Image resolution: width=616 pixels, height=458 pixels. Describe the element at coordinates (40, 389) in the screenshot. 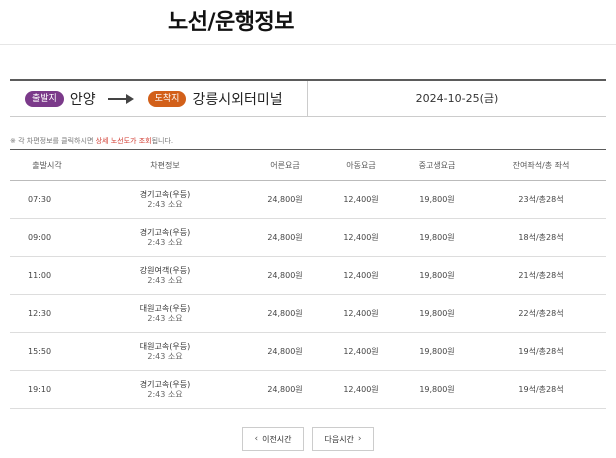

I see `departure-time: 19:10` at that location.